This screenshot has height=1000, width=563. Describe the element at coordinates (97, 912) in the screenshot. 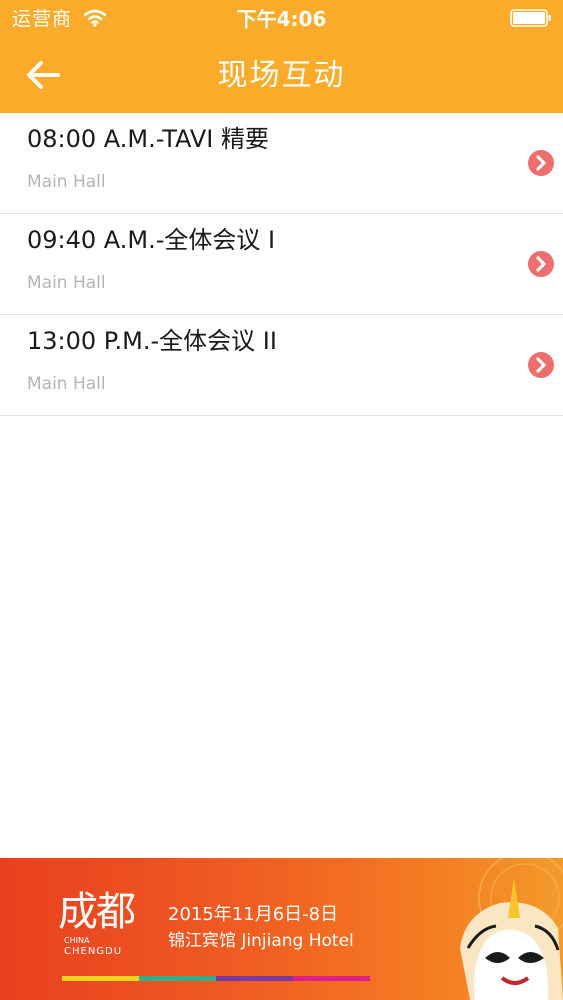

I see `logo-text: 成都` at that location.